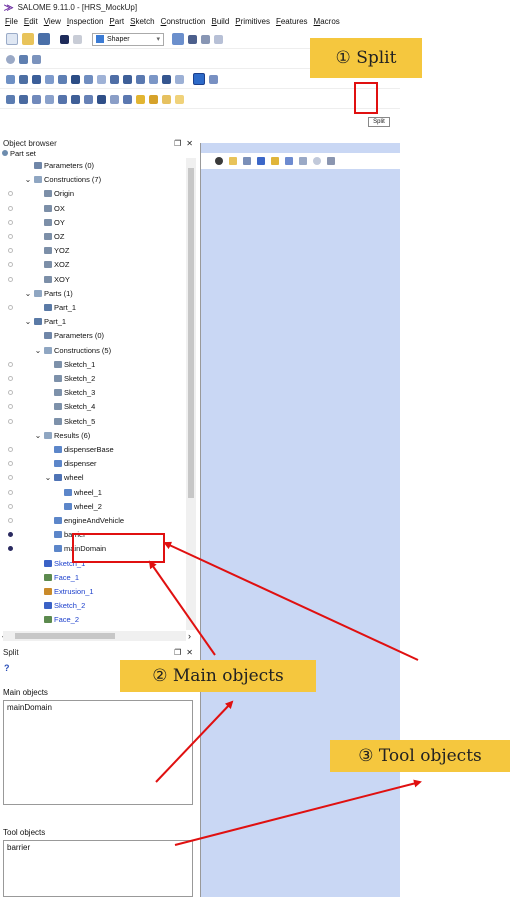  What do you see at coordinates (194, 741) in the screenshot?
I see `arrow-main-to-list` at bounding box center [194, 741].